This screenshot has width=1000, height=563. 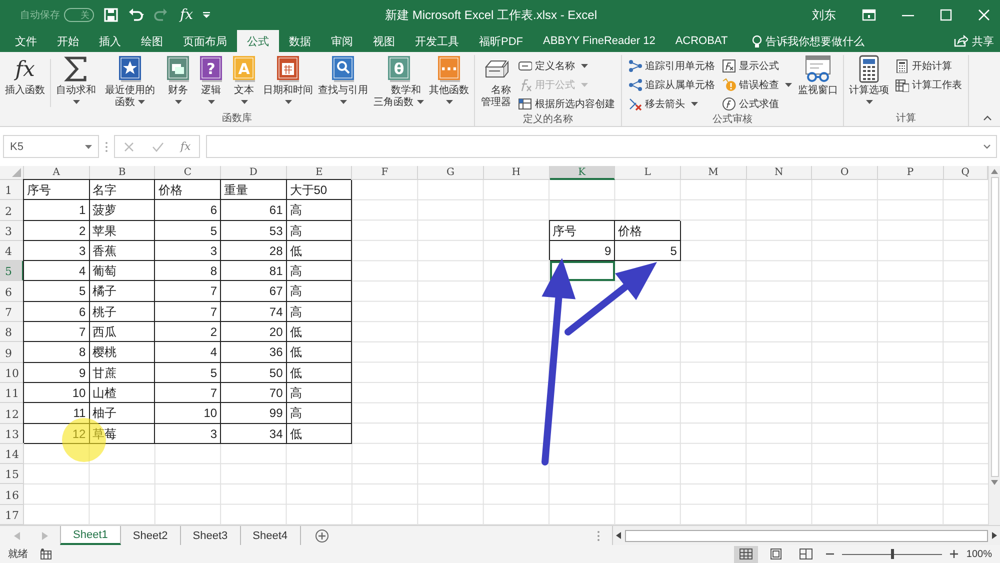 What do you see at coordinates (981, 554) in the screenshot?
I see `zoom-level: 100%` at bounding box center [981, 554].